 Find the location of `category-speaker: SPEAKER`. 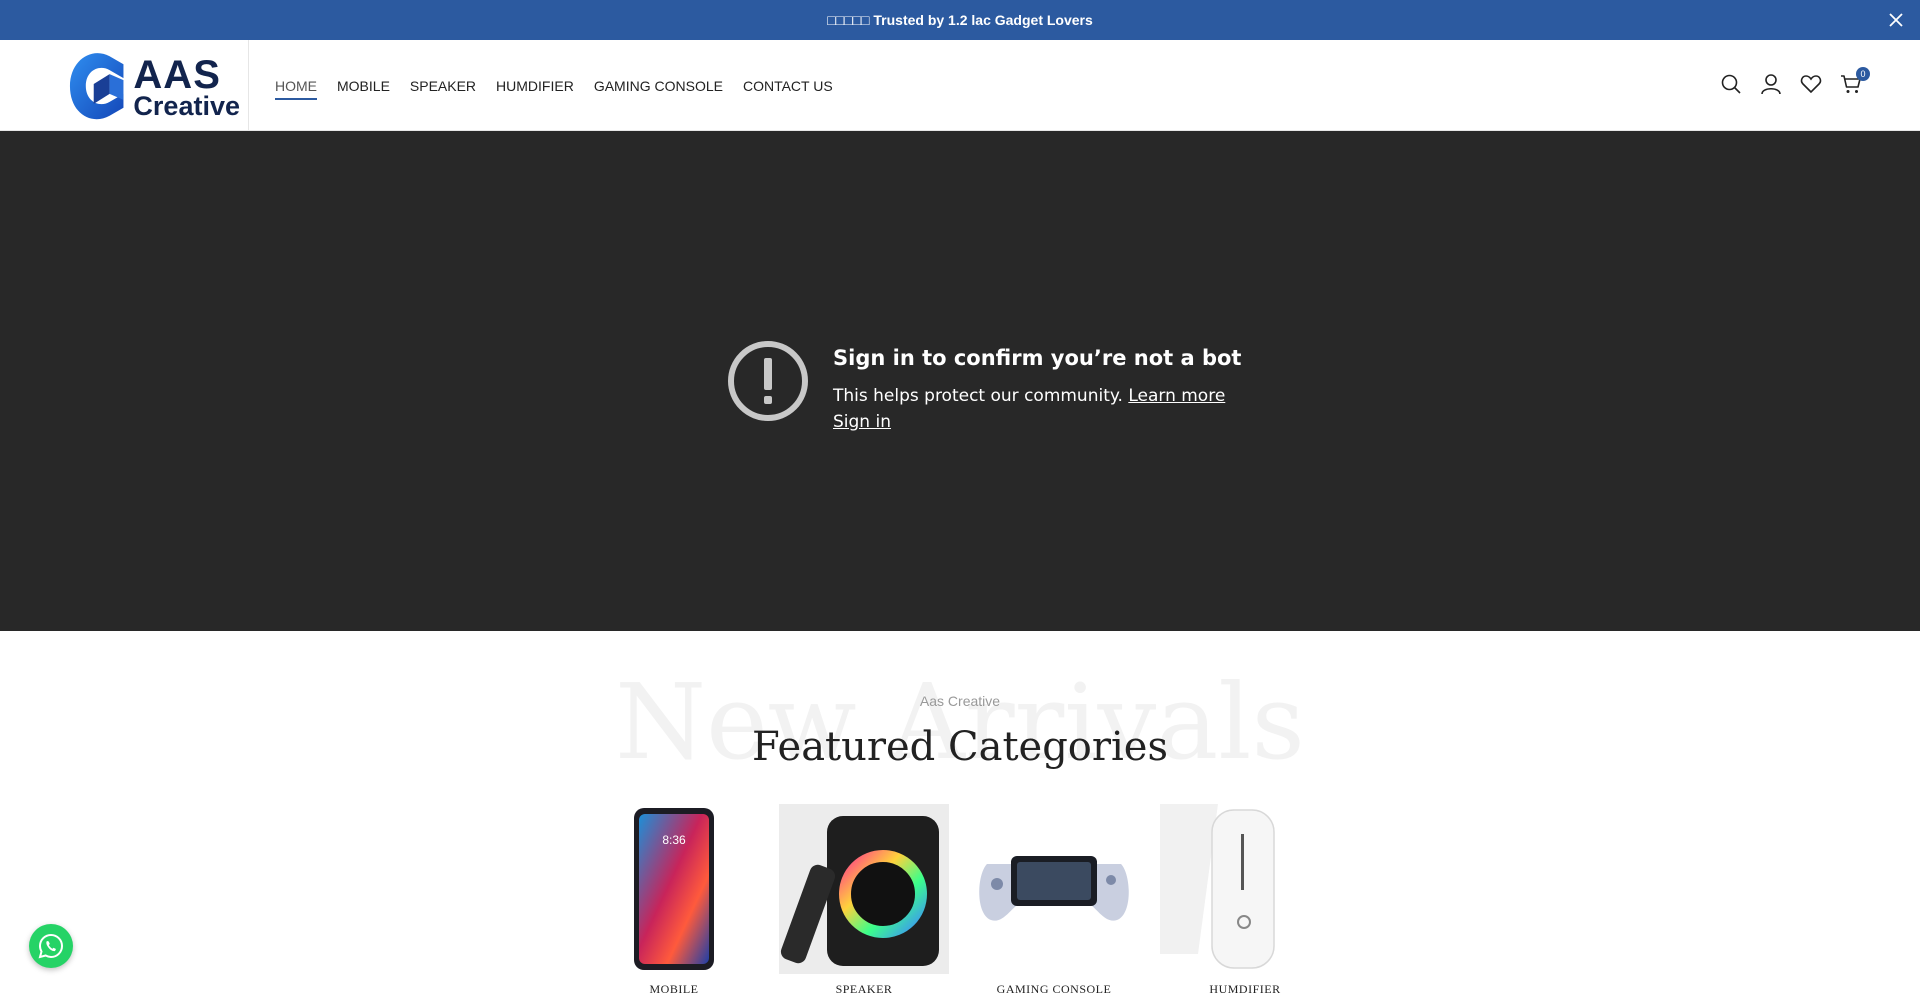

category-speaker: SPEAKER is located at coordinates (864, 898).